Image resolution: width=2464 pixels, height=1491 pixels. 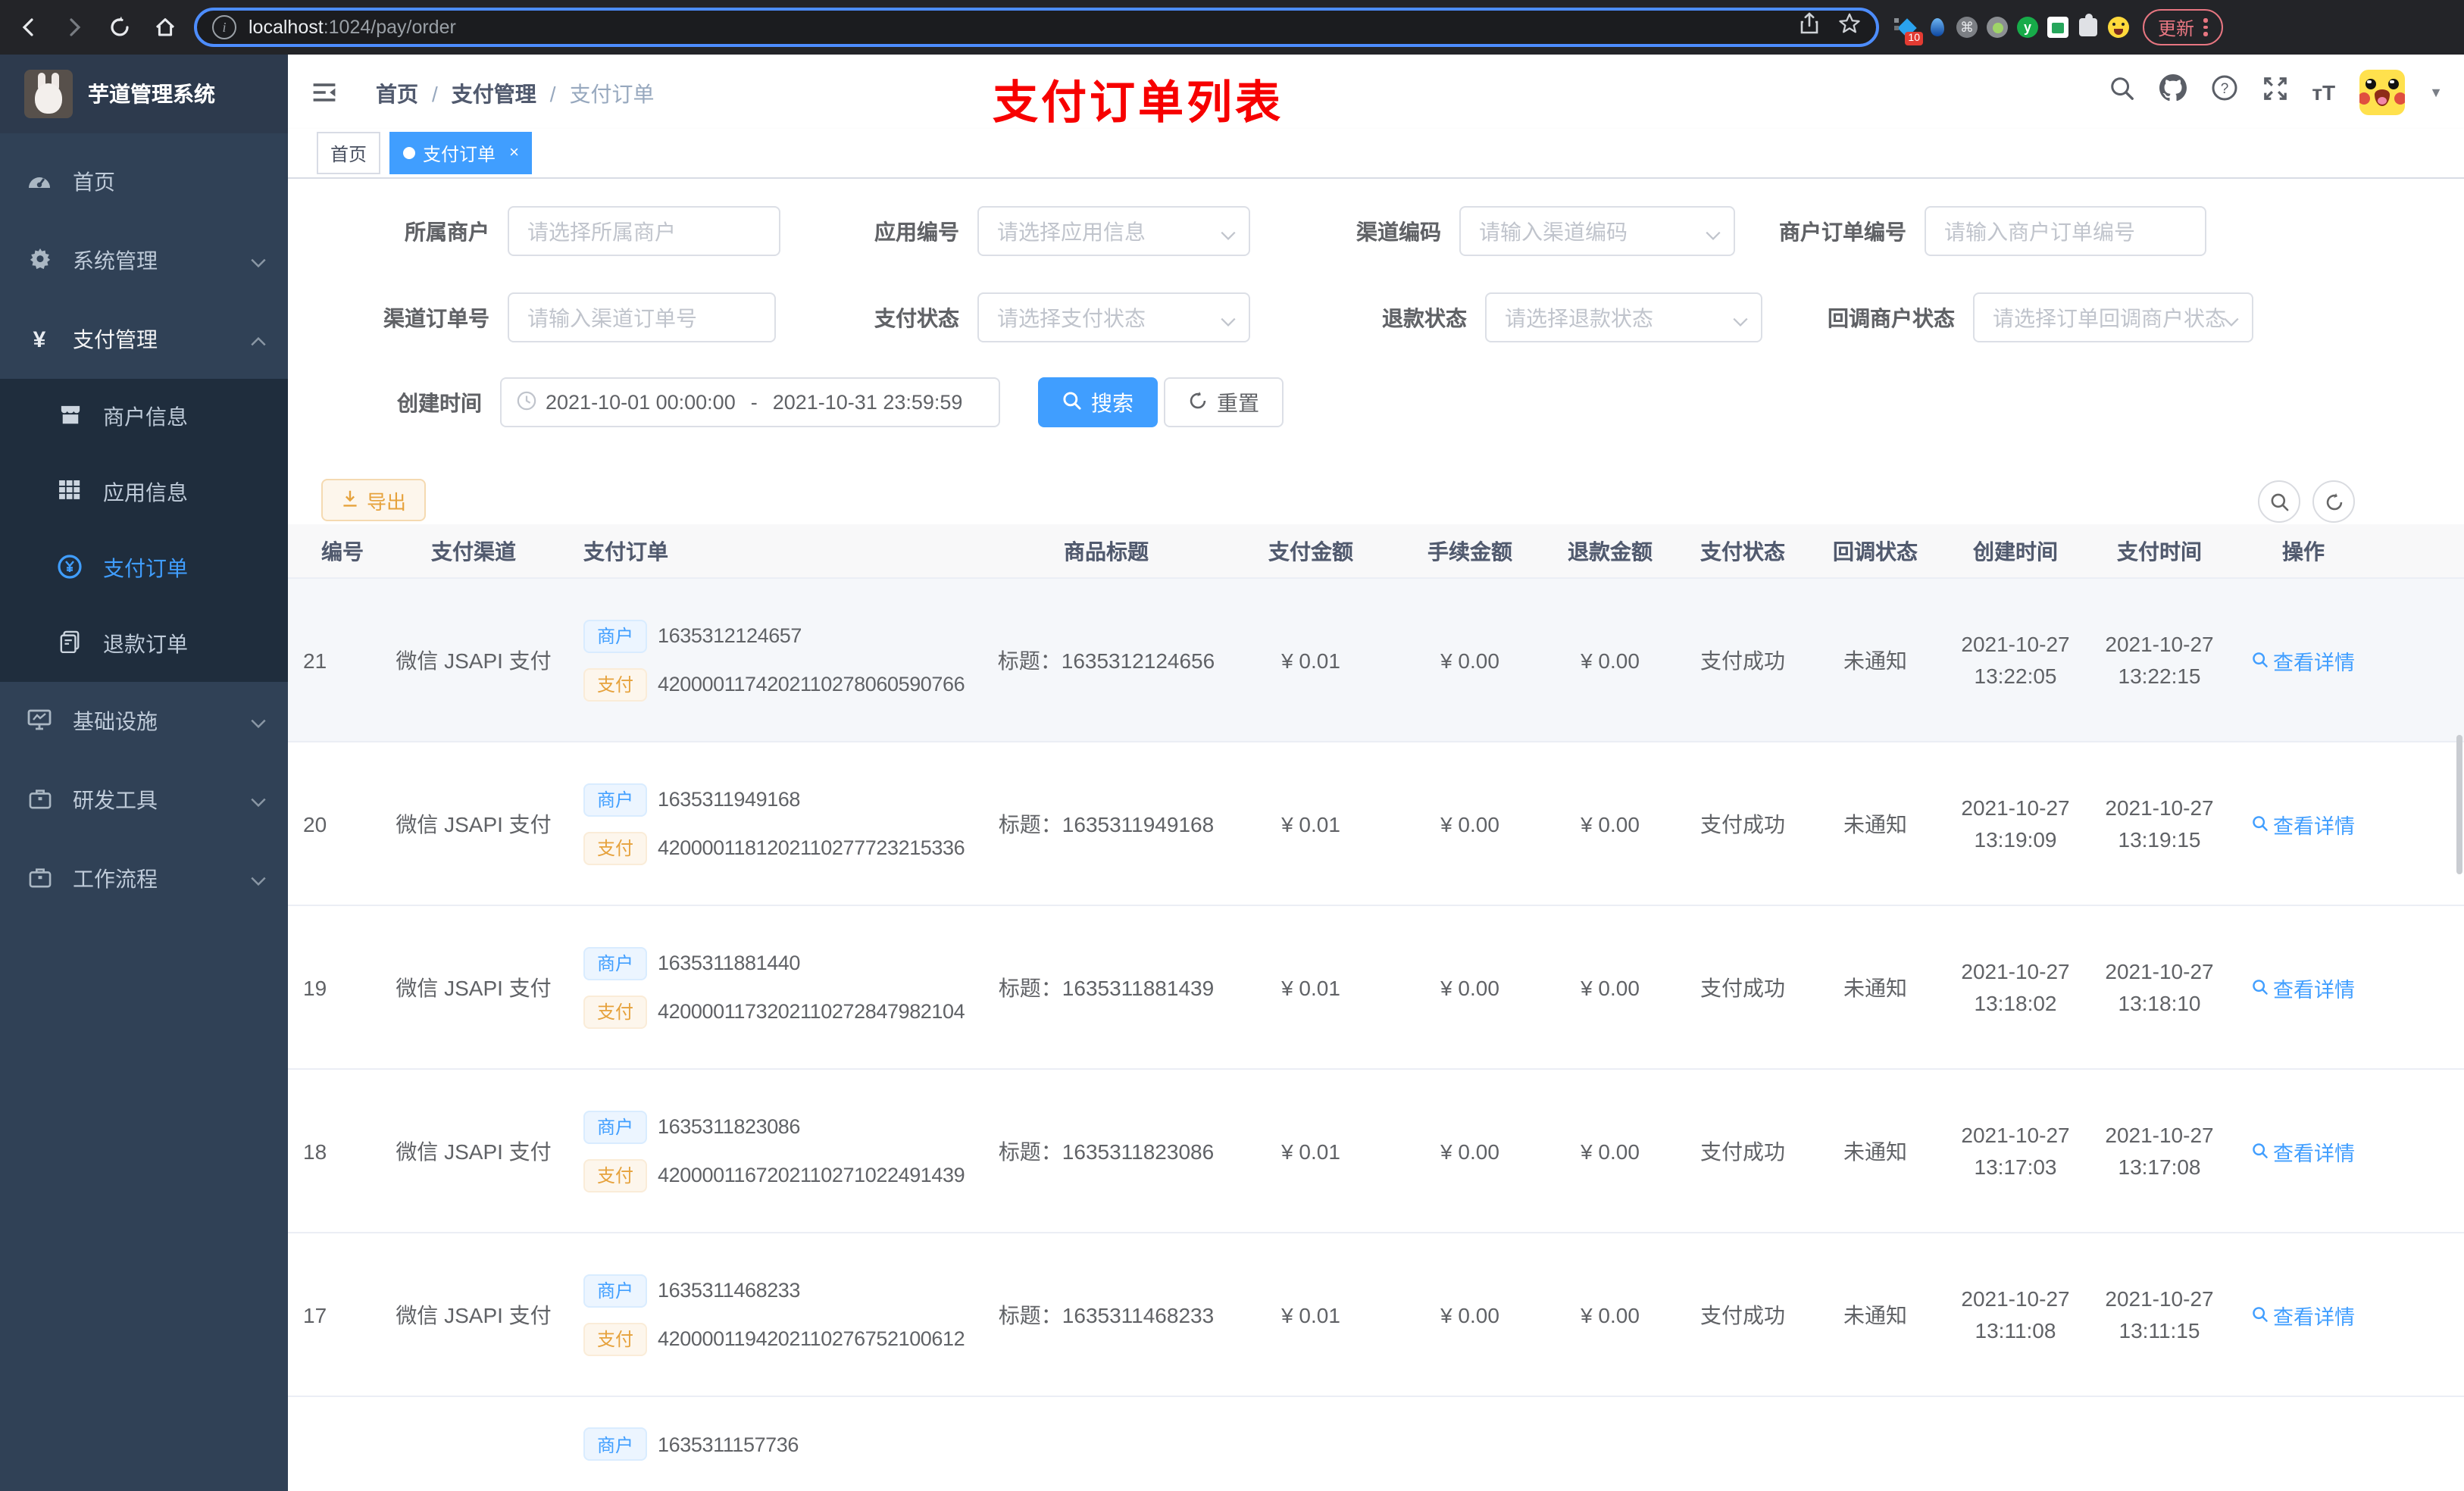 What do you see at coordinates (350, 500) in the screenshot?
I see `download-icon` at bounding box center [350, 500].